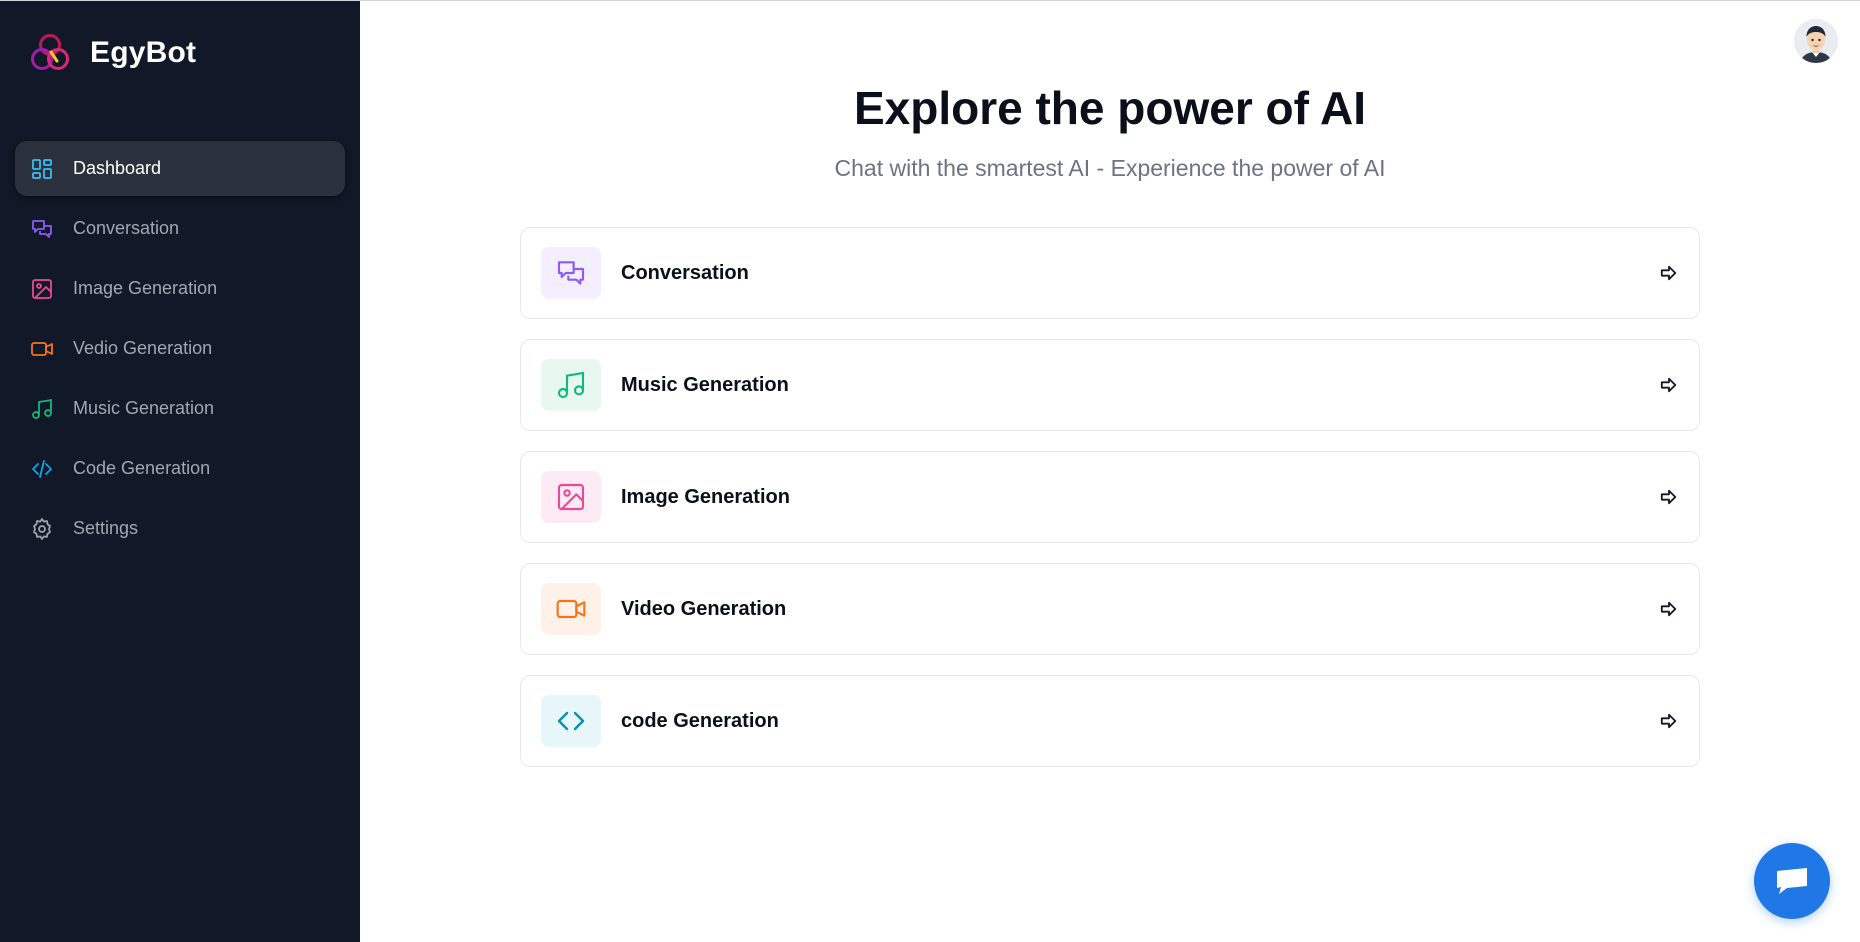 Image resolution: width=1860 pixels, height=942 pixels. I want to click on feature-card-video-generation: Video Generation, so click(1110, 609).